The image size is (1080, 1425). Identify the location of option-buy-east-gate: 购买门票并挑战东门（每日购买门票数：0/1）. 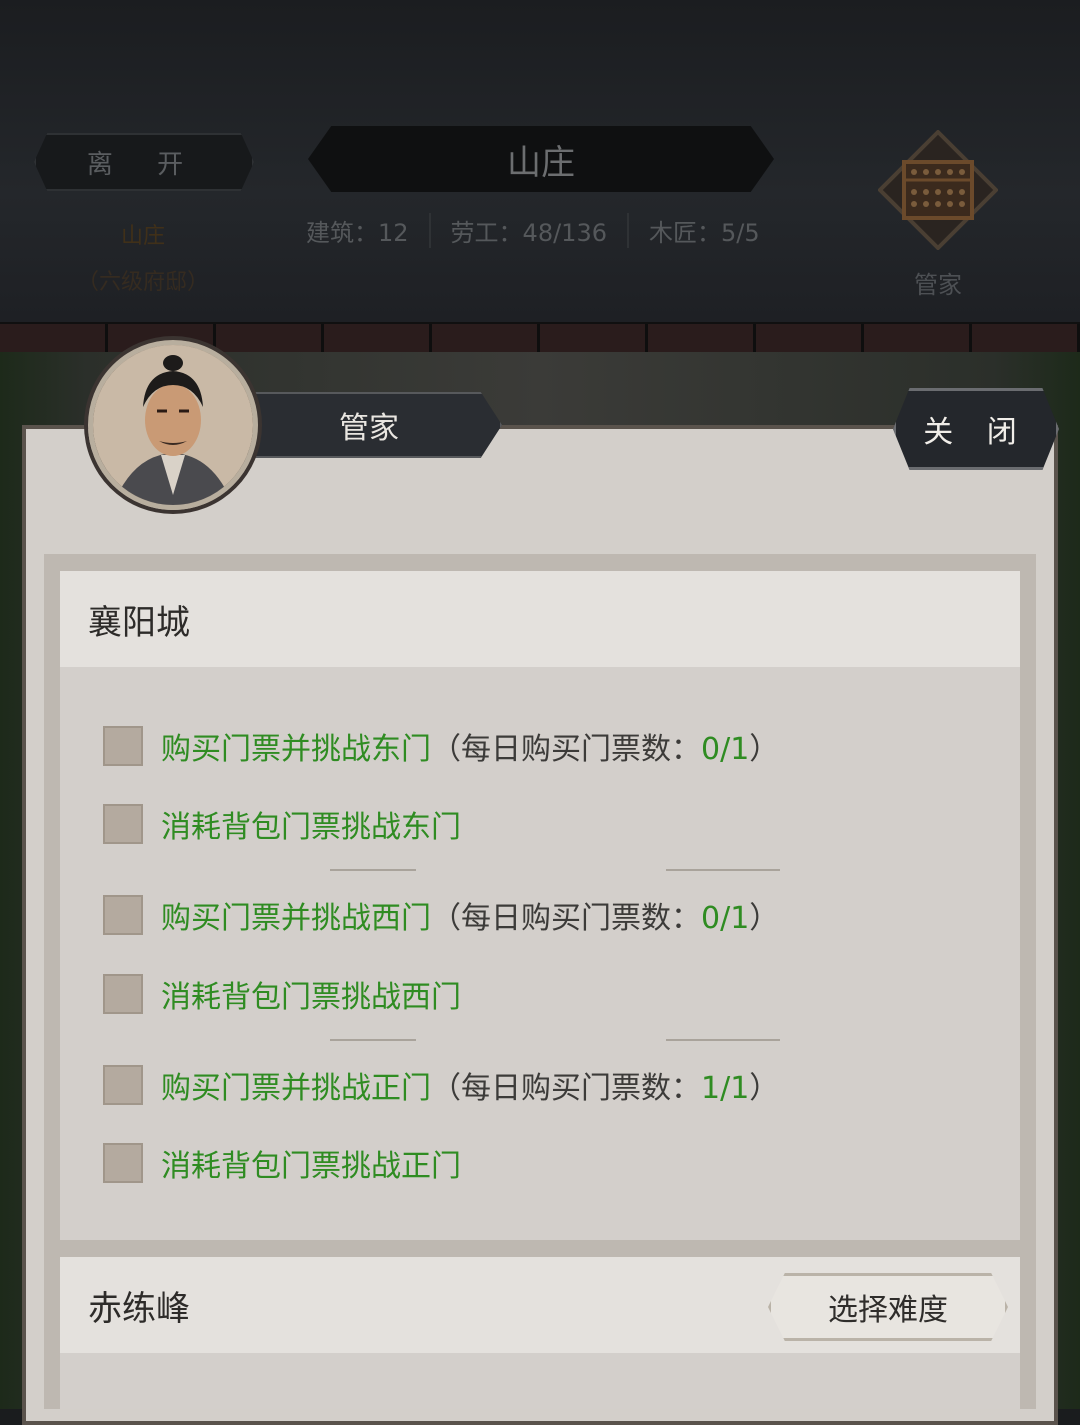
(441, 746).